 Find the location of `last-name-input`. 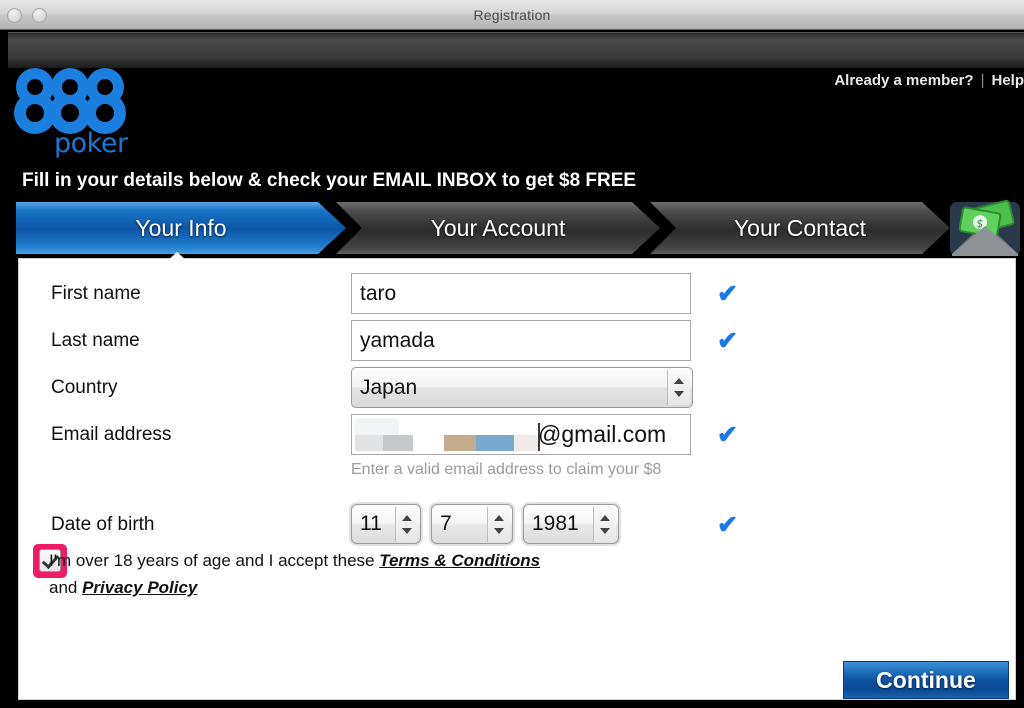

last-name-input is located at coordinates (521, 340).